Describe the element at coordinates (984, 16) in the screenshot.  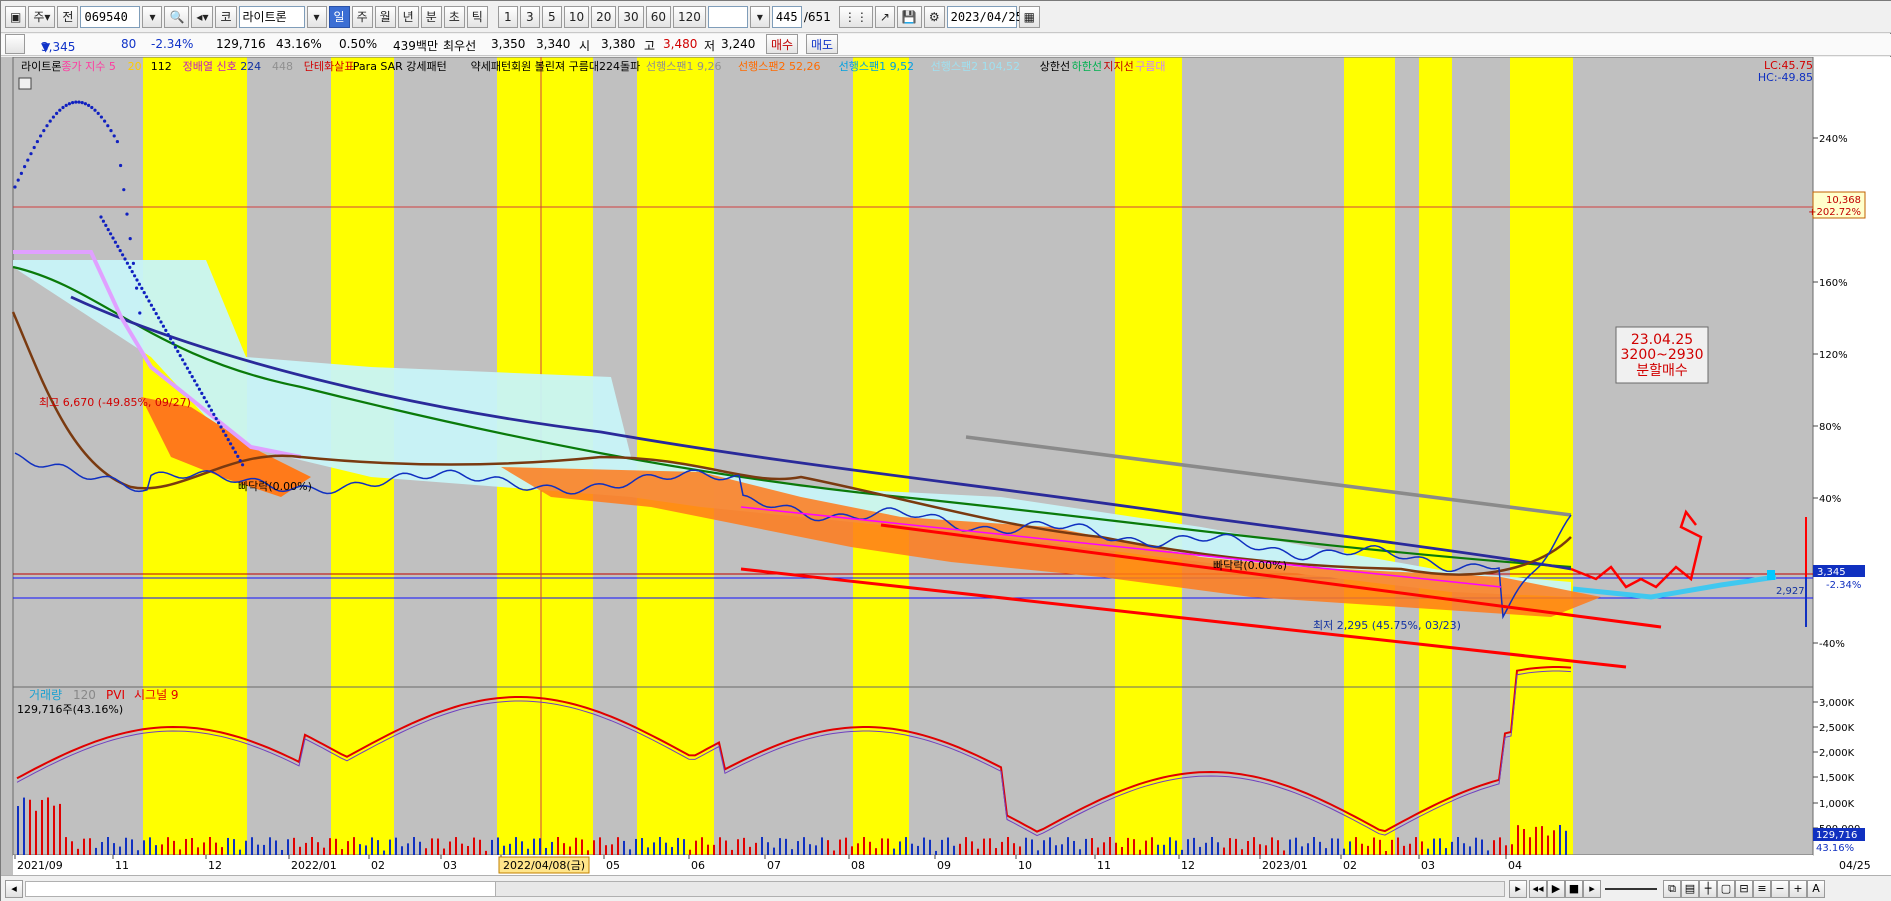
I see `date-input: 2023/04/25` at that location.